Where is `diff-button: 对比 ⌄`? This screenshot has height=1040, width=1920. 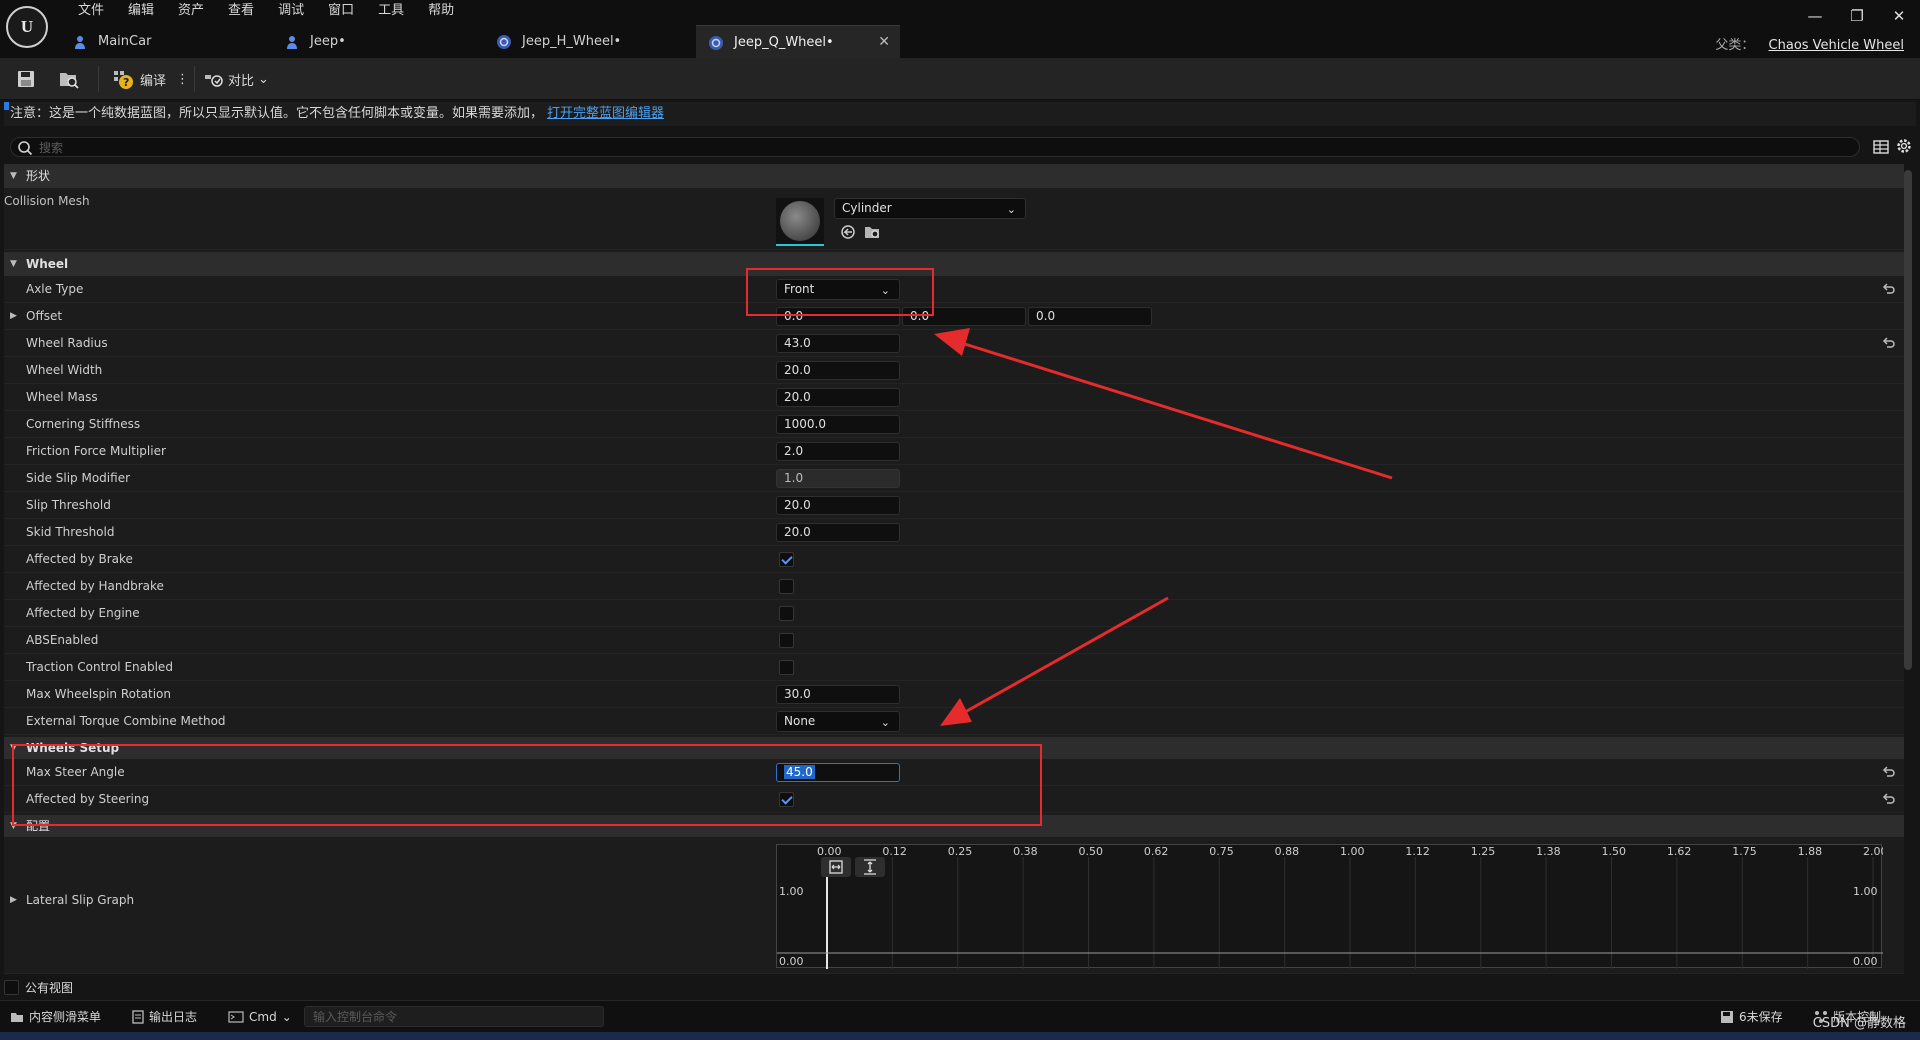
diff-button: 对比 ⌄ is located at coordinates (236, 79).